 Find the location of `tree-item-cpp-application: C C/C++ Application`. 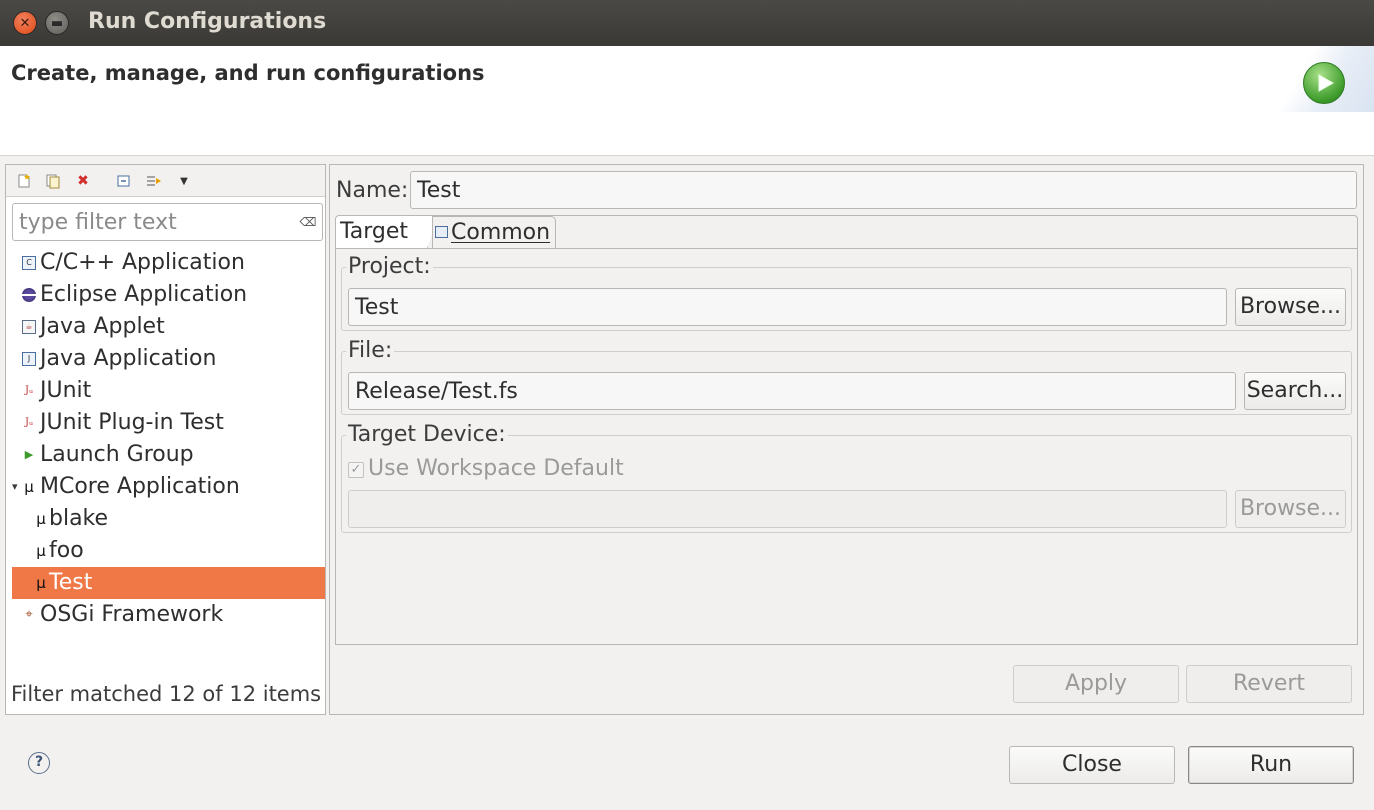

tree-item-cpp-application: C C/C++ Application is located at coordinates (168, 263).